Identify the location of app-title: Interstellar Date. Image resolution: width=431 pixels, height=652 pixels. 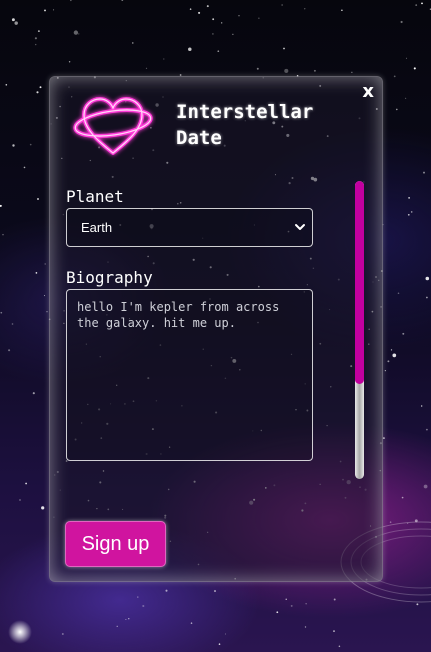
(245, 125).